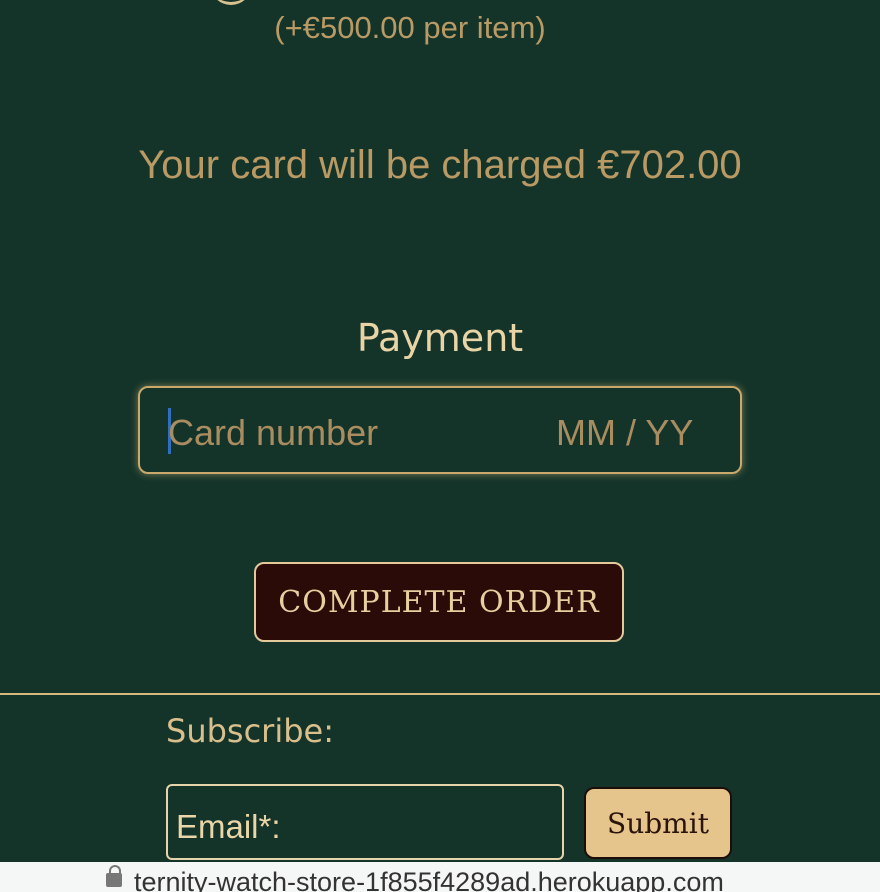 The image size is (880, 892). Describe the element at coordinates (365, 822) in the screenshot. I see `email-input-field: Email*:` at that location.